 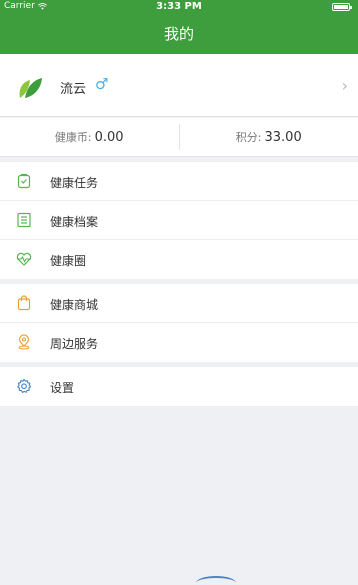 I want to click on menu-group-services: 健康商城 周边服务, so click(x=179, y=323).